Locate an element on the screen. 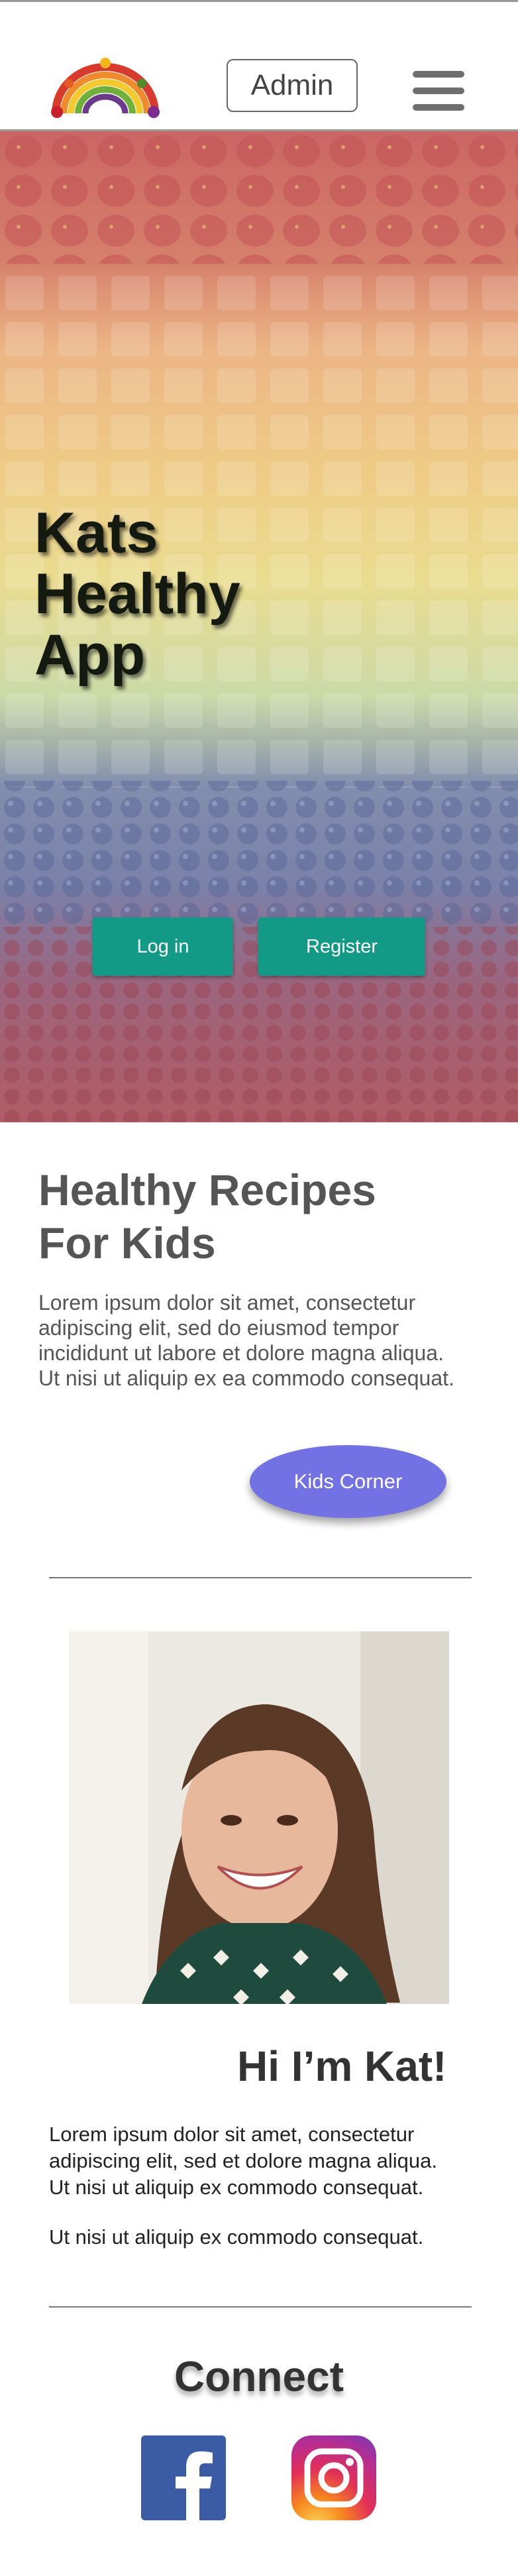 Image resolution: width=518 pixels, height=2576 pixels. hero-title: Kats Healthy App is located at coordinates (137, 594).